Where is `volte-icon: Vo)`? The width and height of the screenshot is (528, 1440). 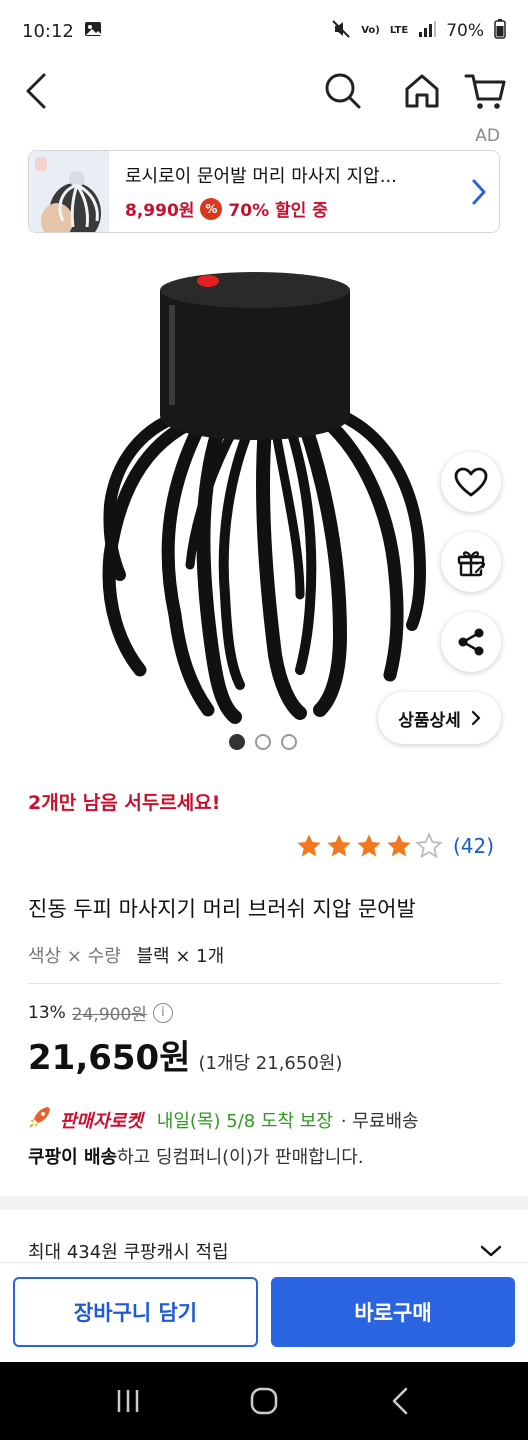 volte-icon: Vo) is located at coordinates (370, 30).